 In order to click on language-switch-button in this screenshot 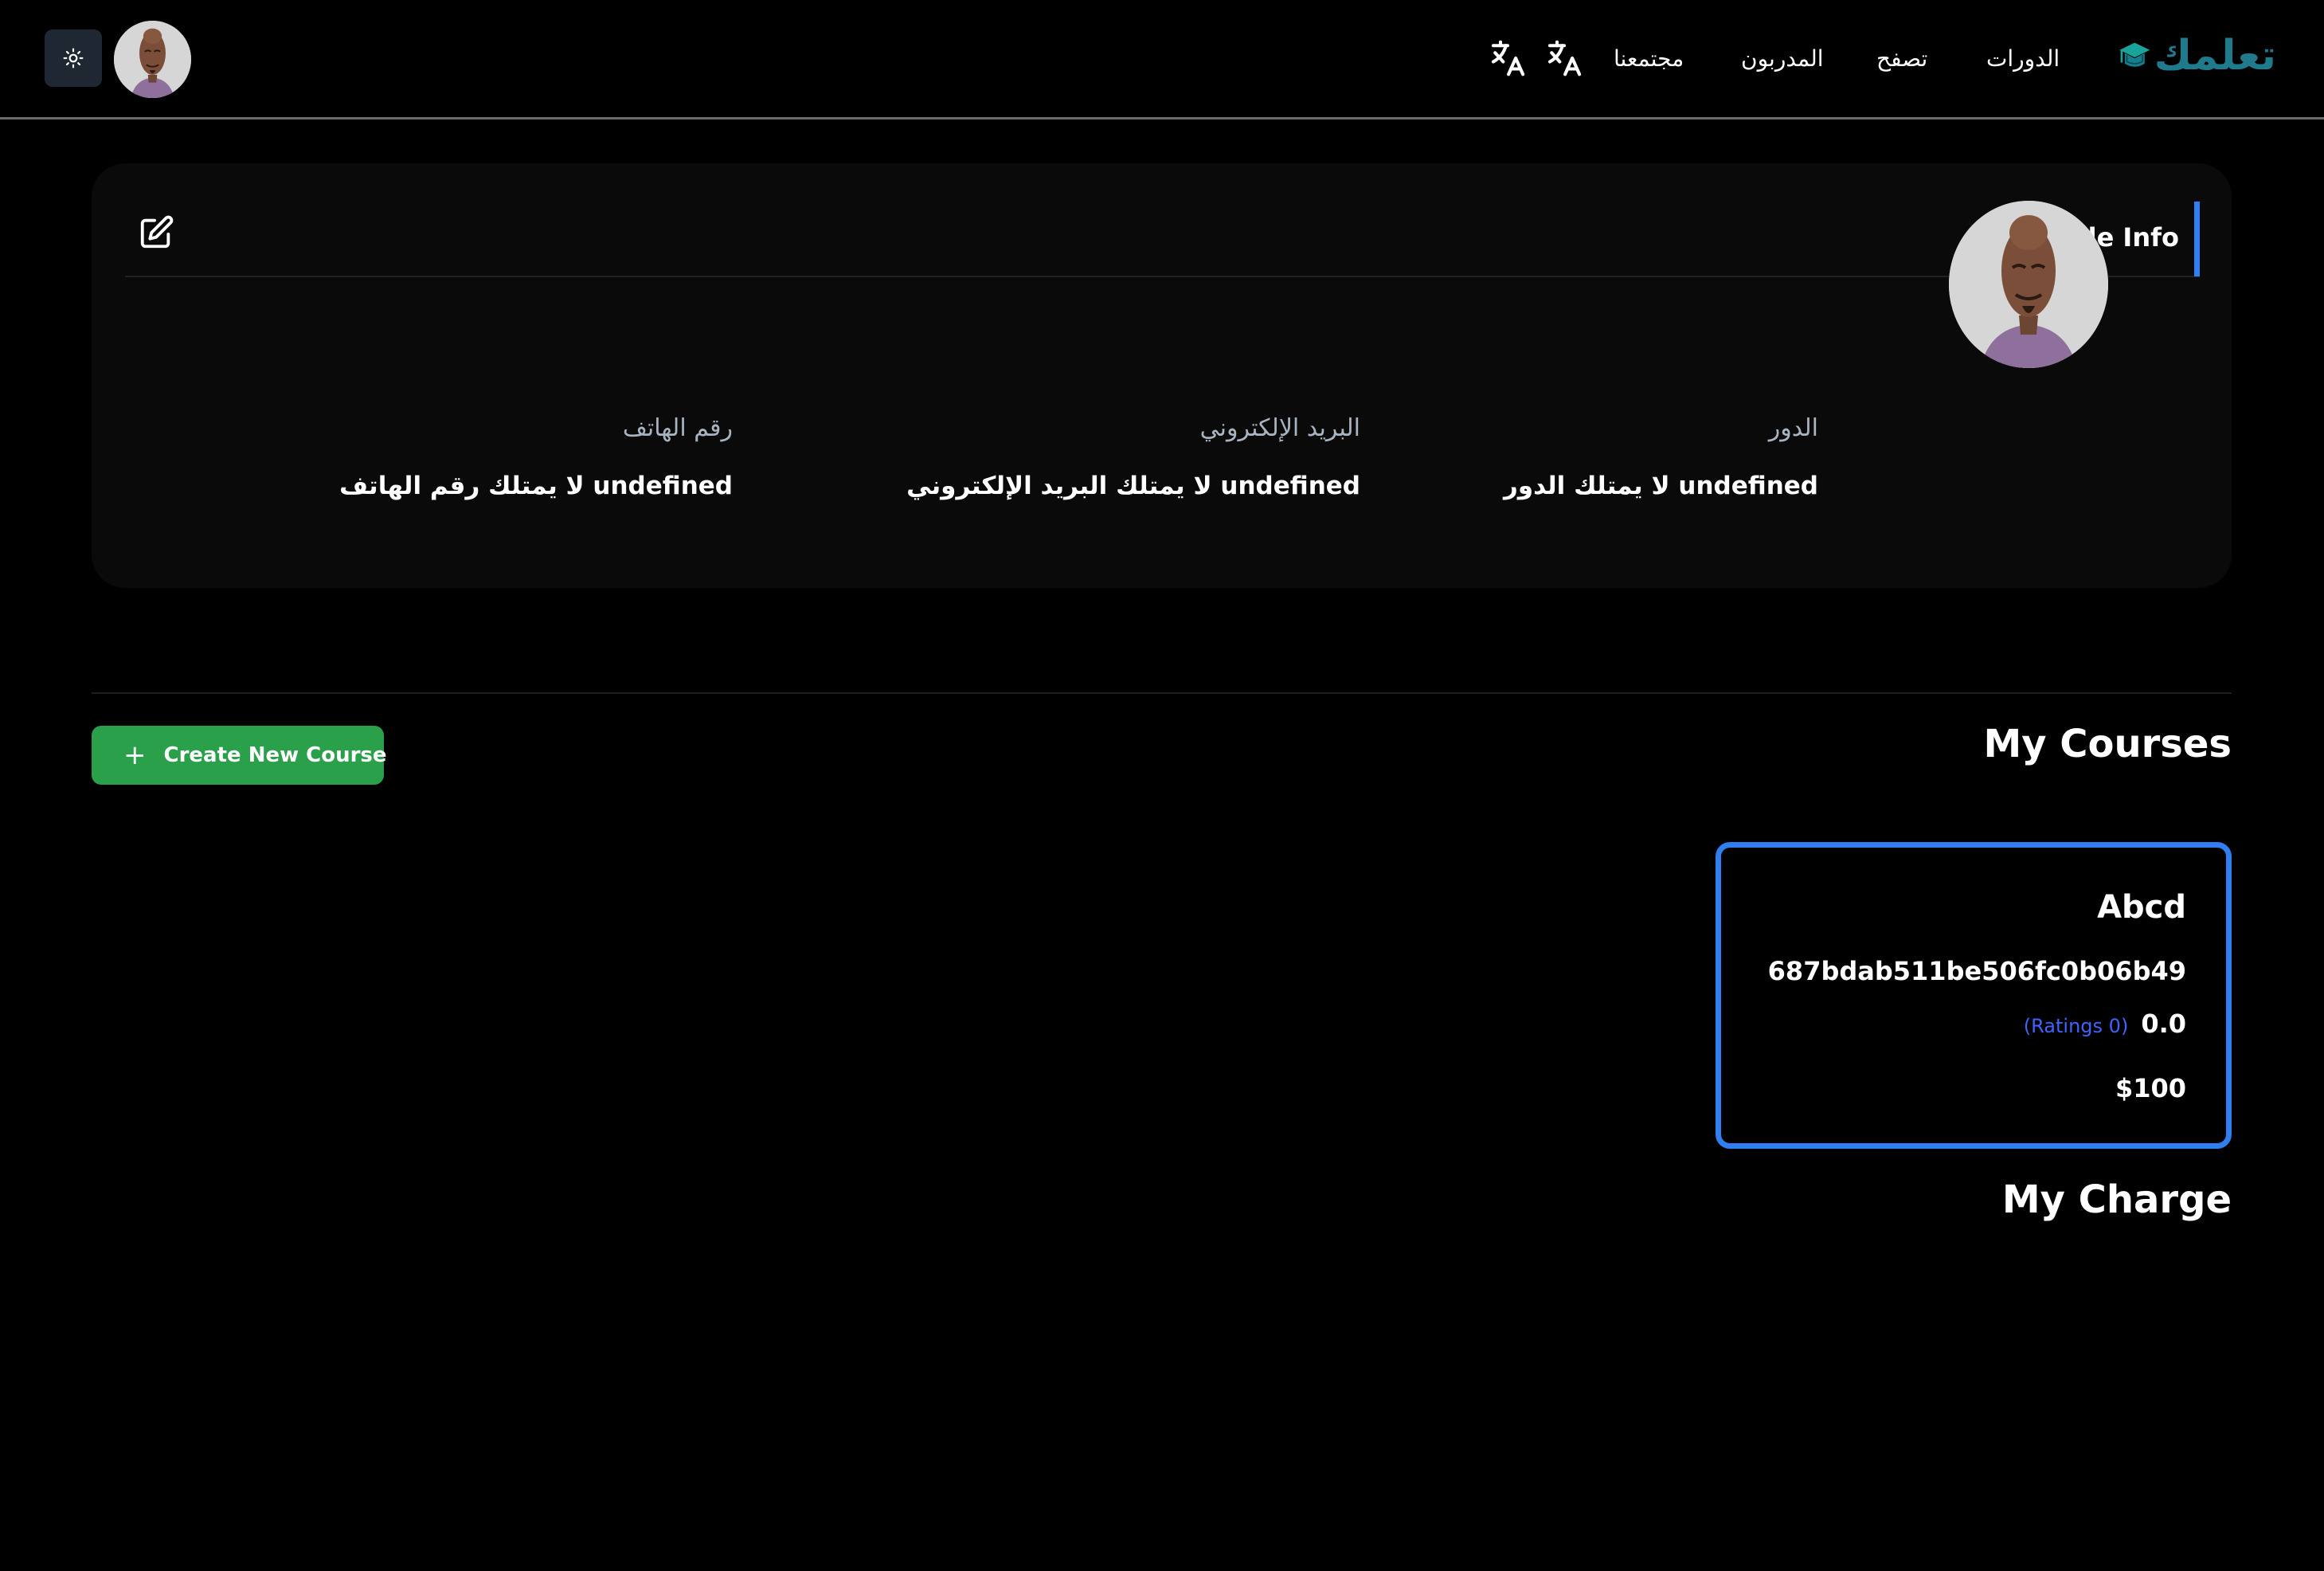, I will do `click(1507, 58)`.